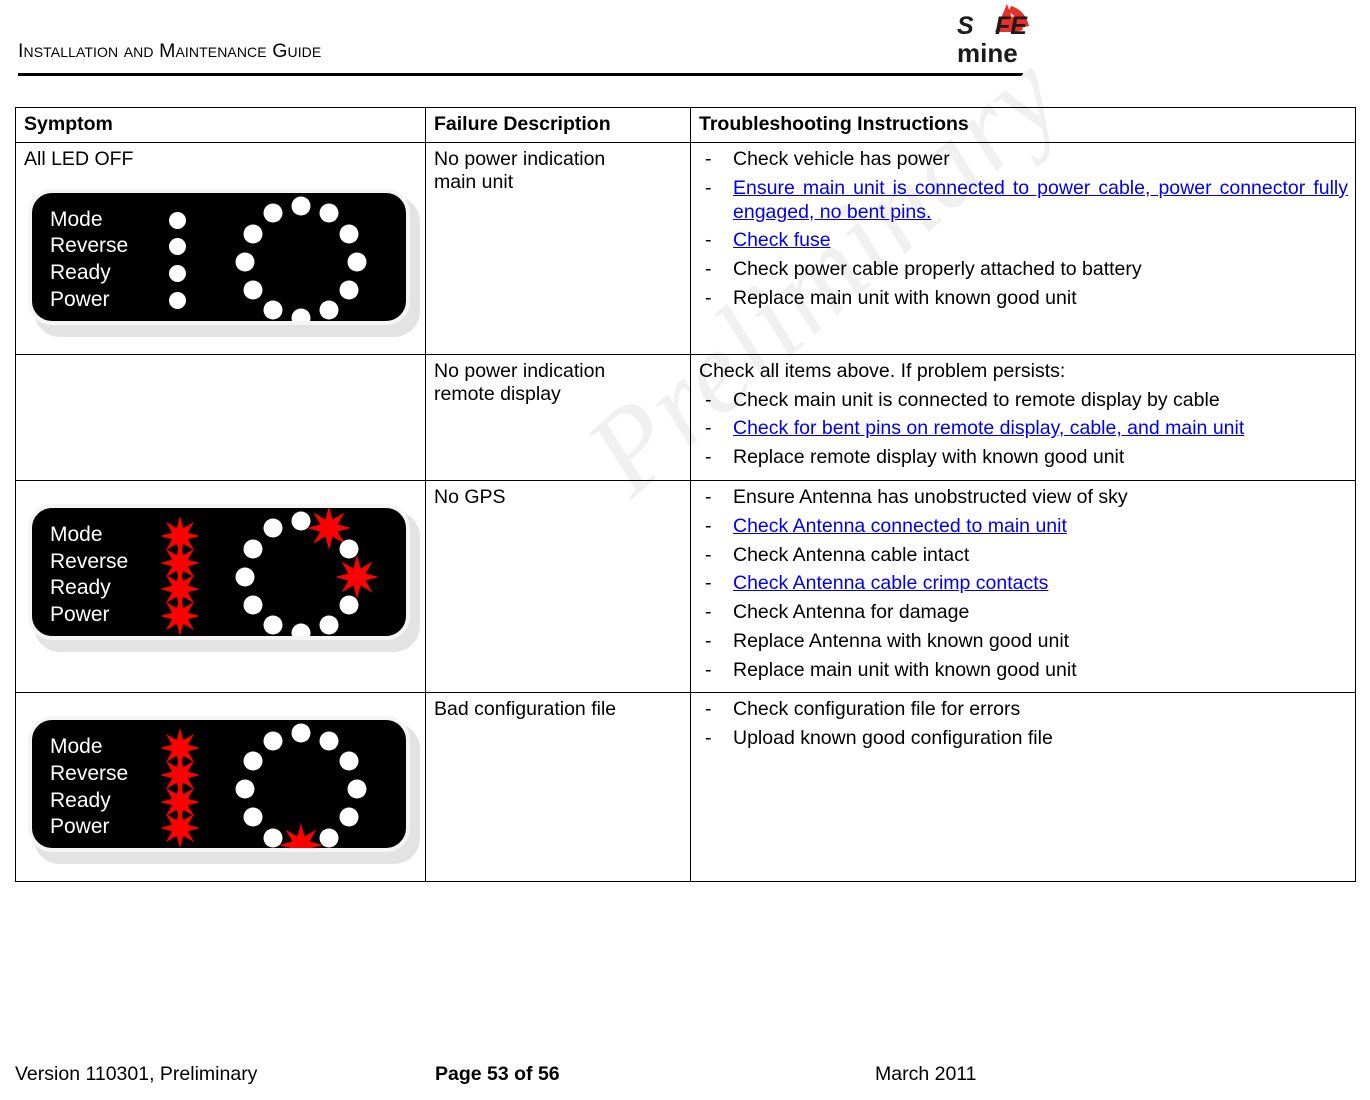 The width and height of the screenshot is (1370, 1100). Describe the element at coordinates (1023, 160) in the screenshot. I see `instruction-item: - Check vehicle has power` at that location.